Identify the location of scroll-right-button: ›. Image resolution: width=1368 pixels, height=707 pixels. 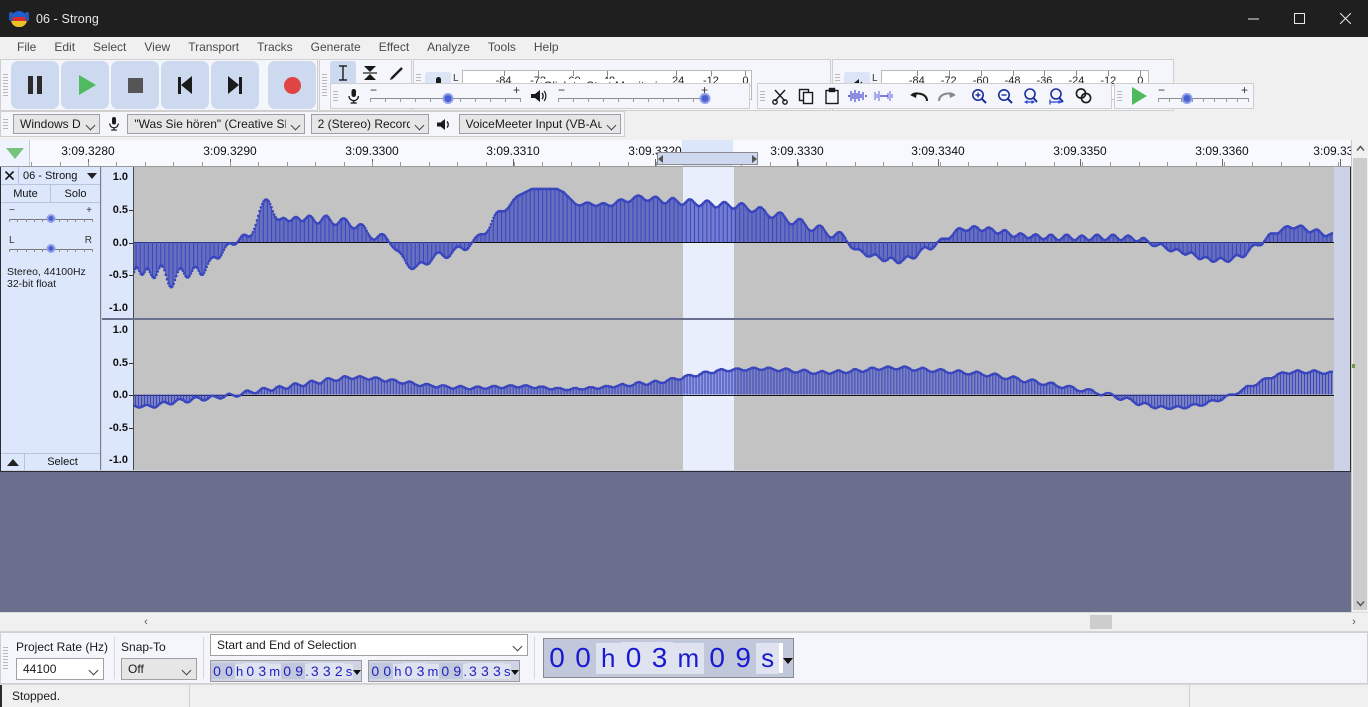
(1354, 622).